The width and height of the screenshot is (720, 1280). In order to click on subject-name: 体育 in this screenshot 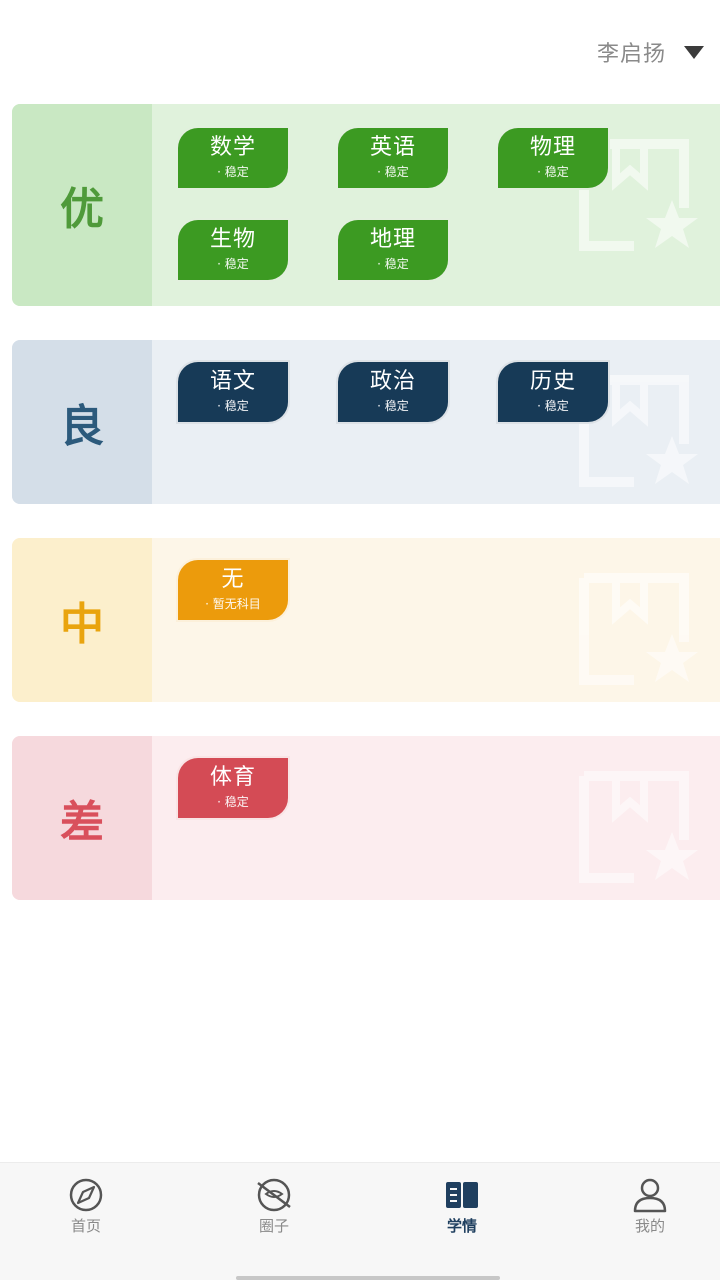, I will do `click(232, 777)`.